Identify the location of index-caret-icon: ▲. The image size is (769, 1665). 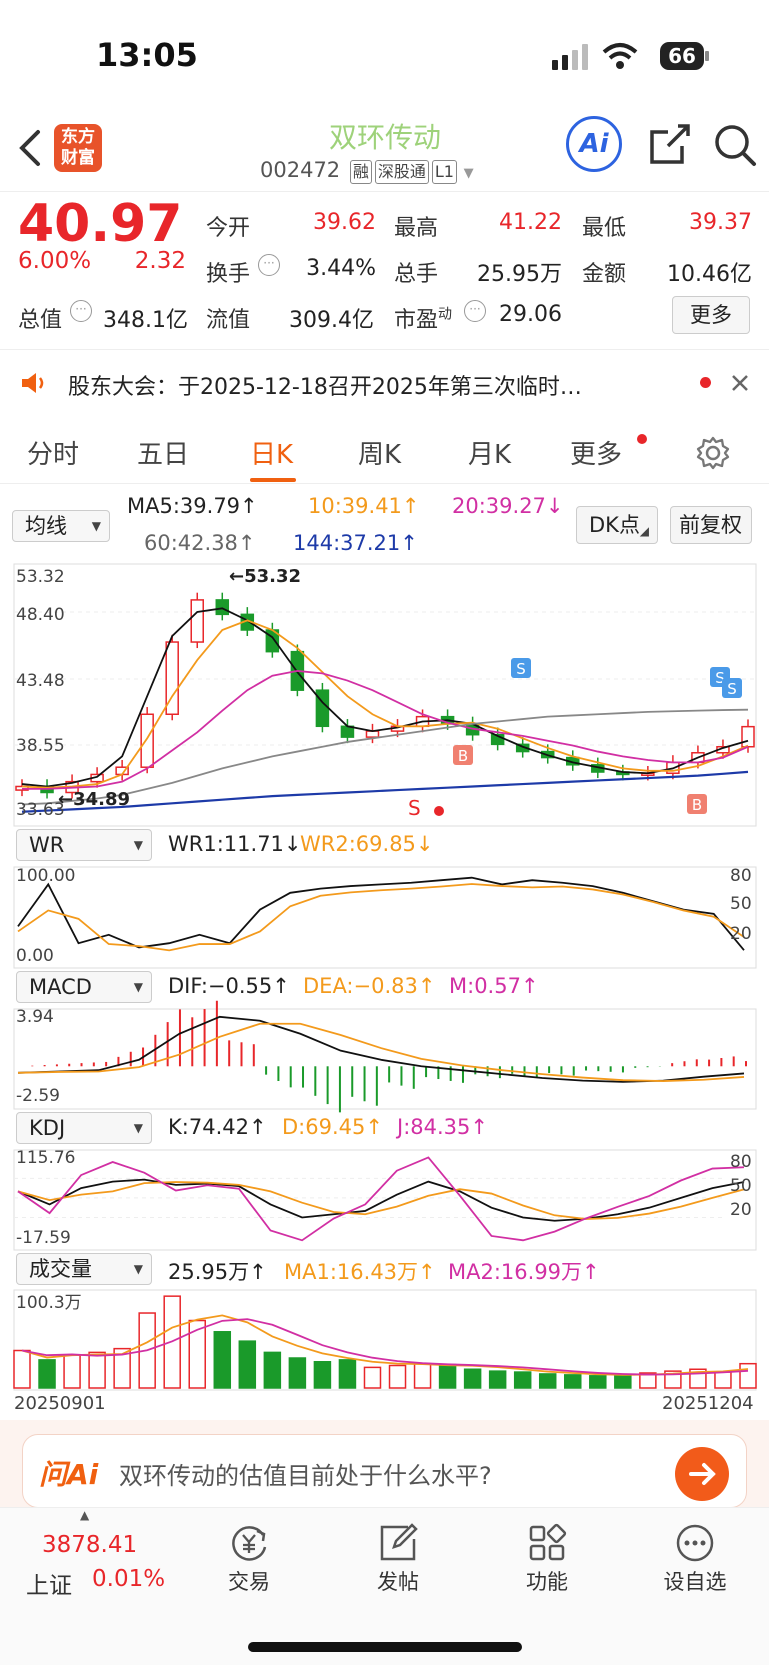
(85, 1515).